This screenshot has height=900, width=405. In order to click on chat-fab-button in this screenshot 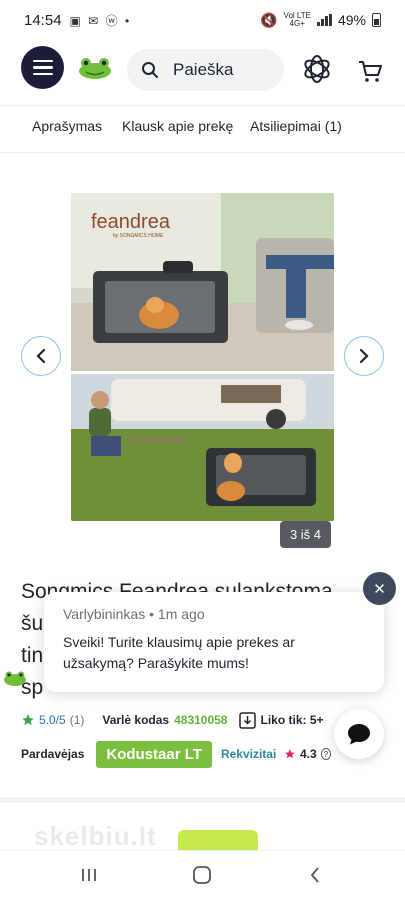, I will do `click(359, 734)`.